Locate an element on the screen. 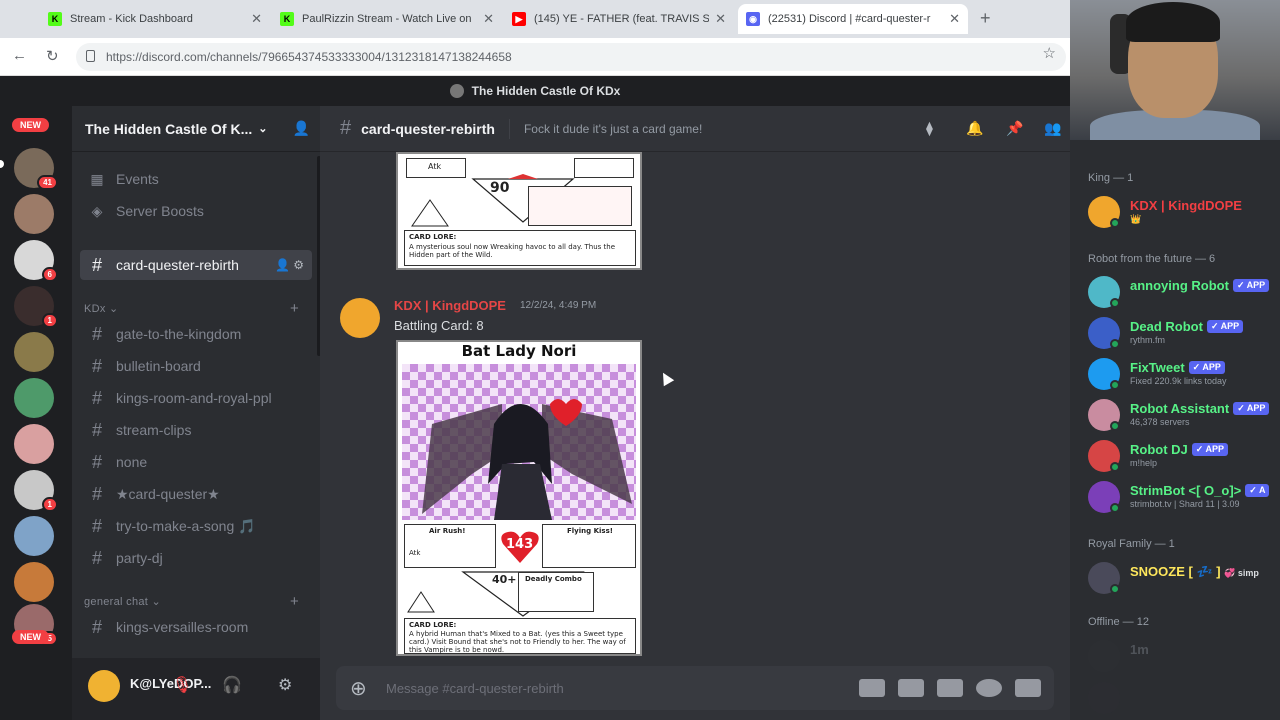 The image size is (1280, 720). member-item: KDX | KingdDOPE 👑 is located at coordinates (1184, 210).